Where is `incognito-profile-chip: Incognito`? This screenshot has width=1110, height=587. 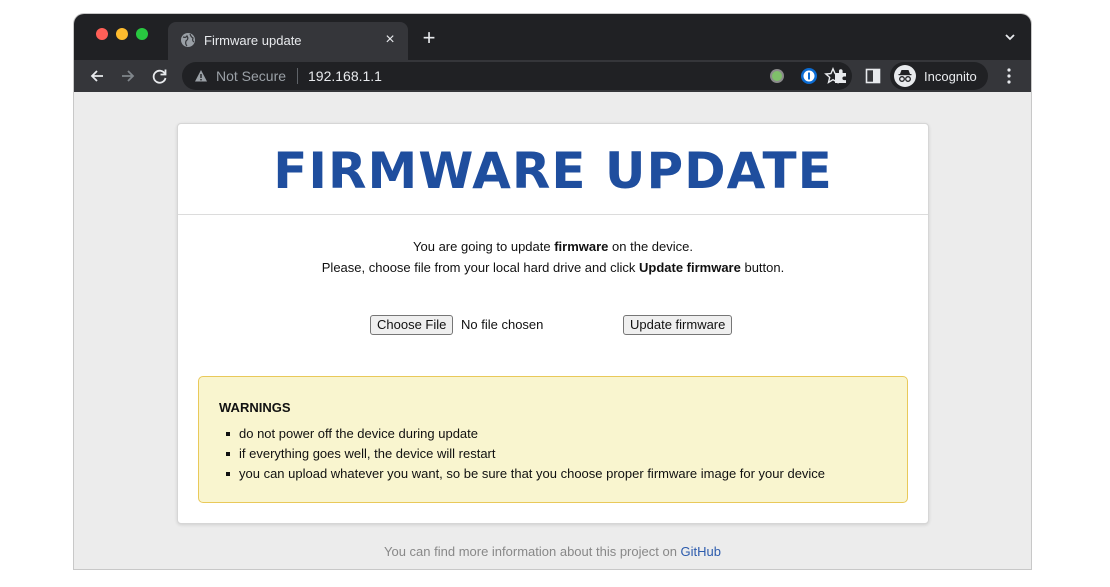 incognito-profile-chip: Incognito is located at coordinates (939, 76).